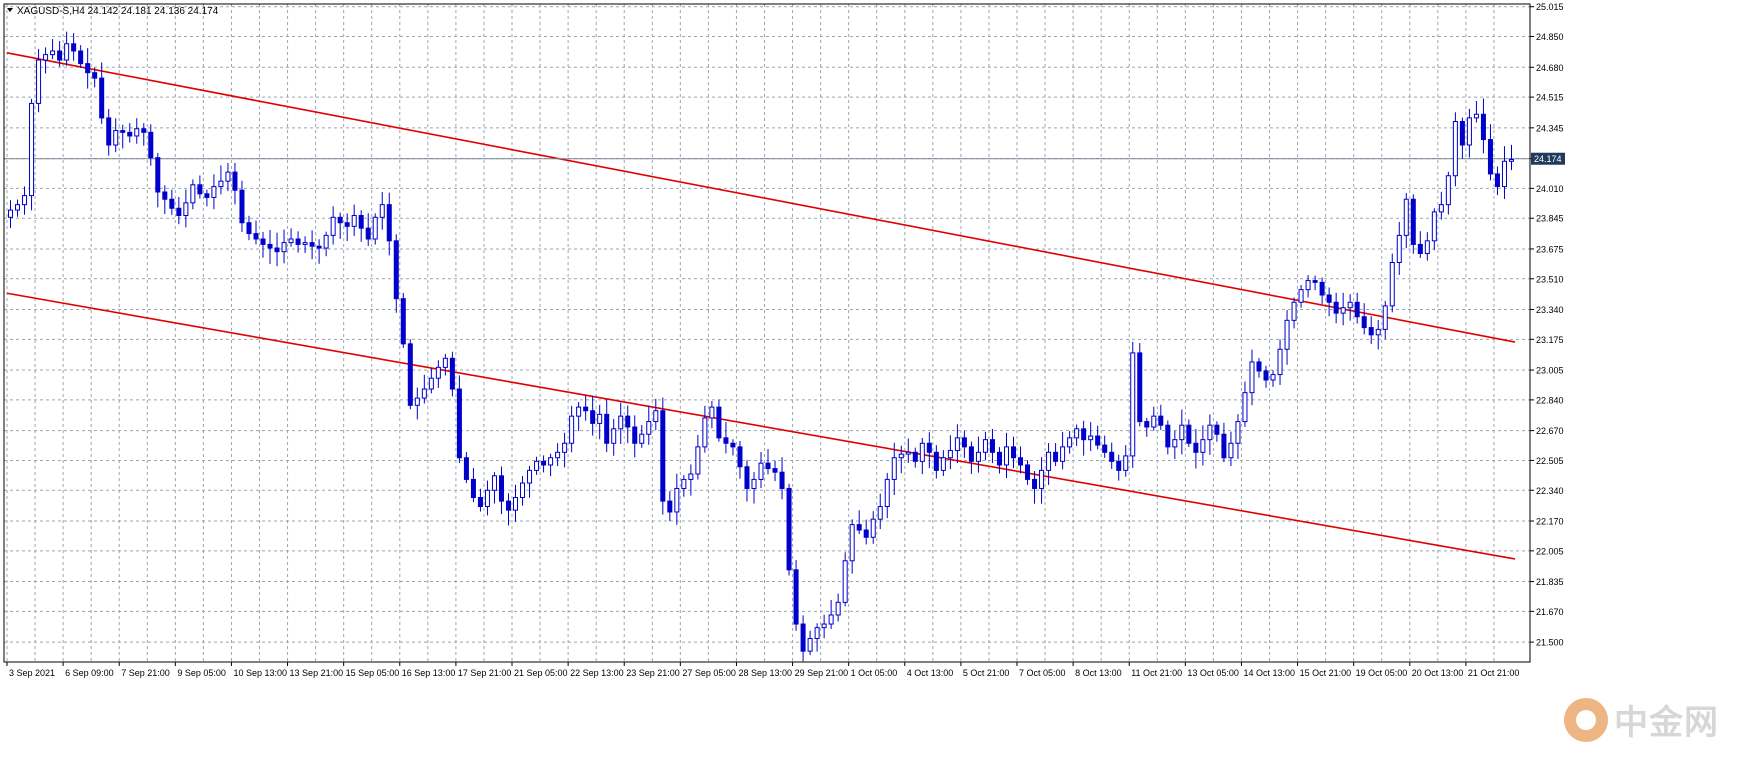  What do you see at coordinates (1550, 279) in the screenshot?
I see `y-tick-label: 23.510` at bounding box center [1550, 279].